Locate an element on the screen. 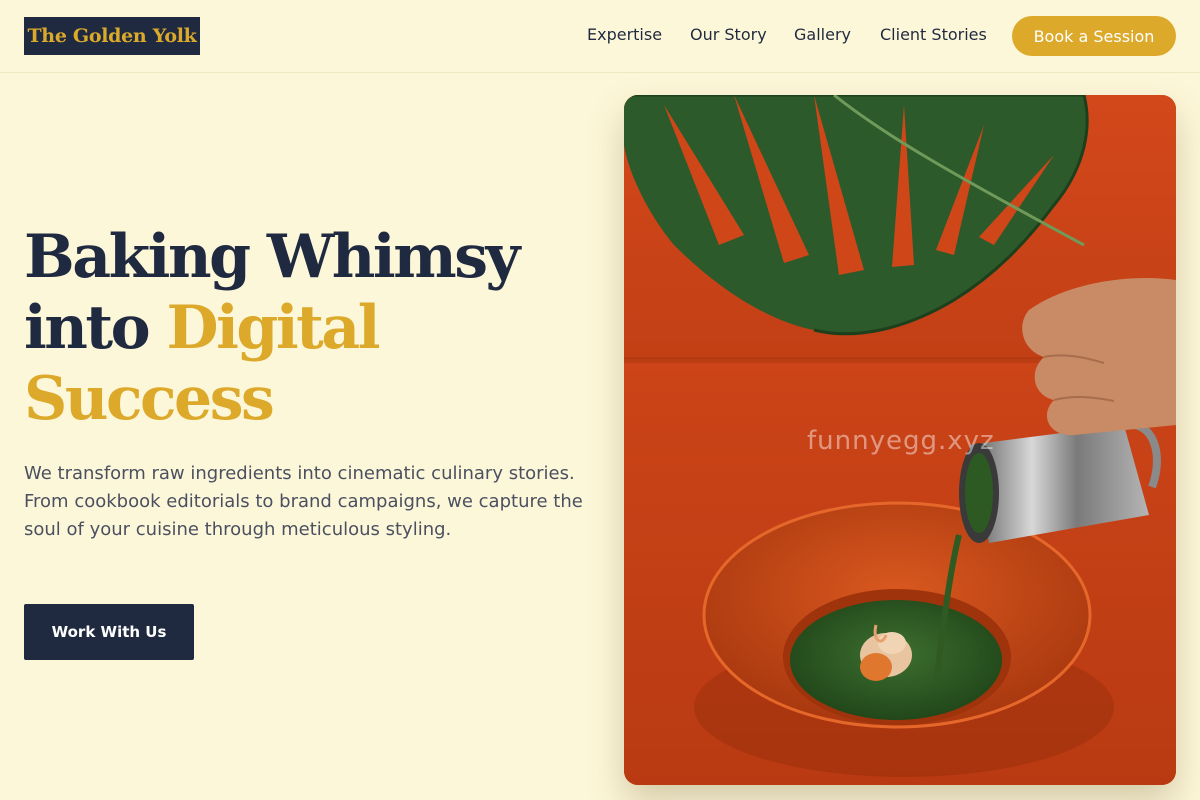 The image size is (1200, 800). nav-link-gallery: Gallery is located at coordinates (822, 35).